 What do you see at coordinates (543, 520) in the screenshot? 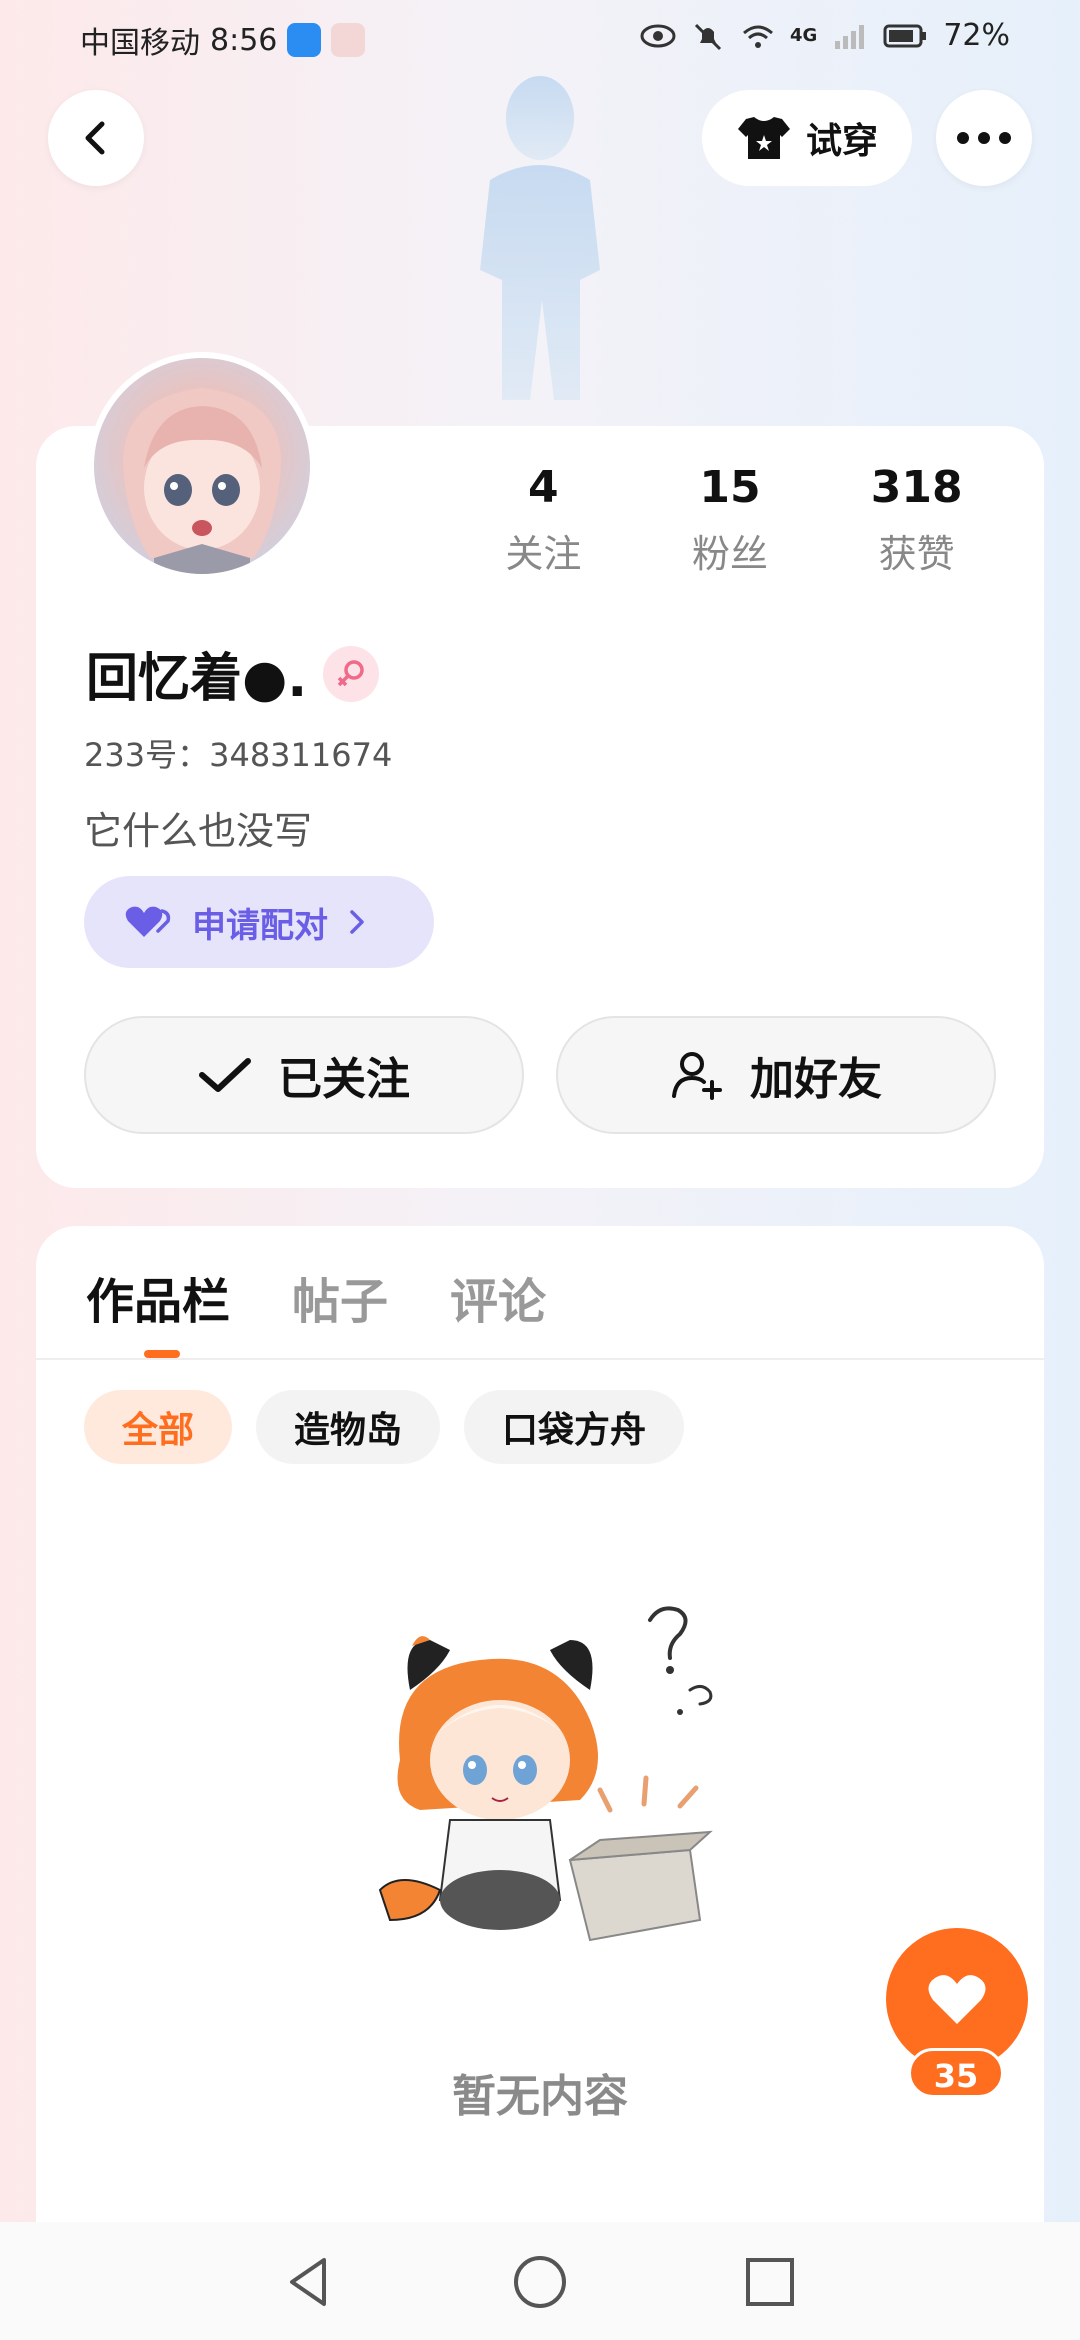
I see `stat-following: 4 关注` at bounding box center [543, 520].